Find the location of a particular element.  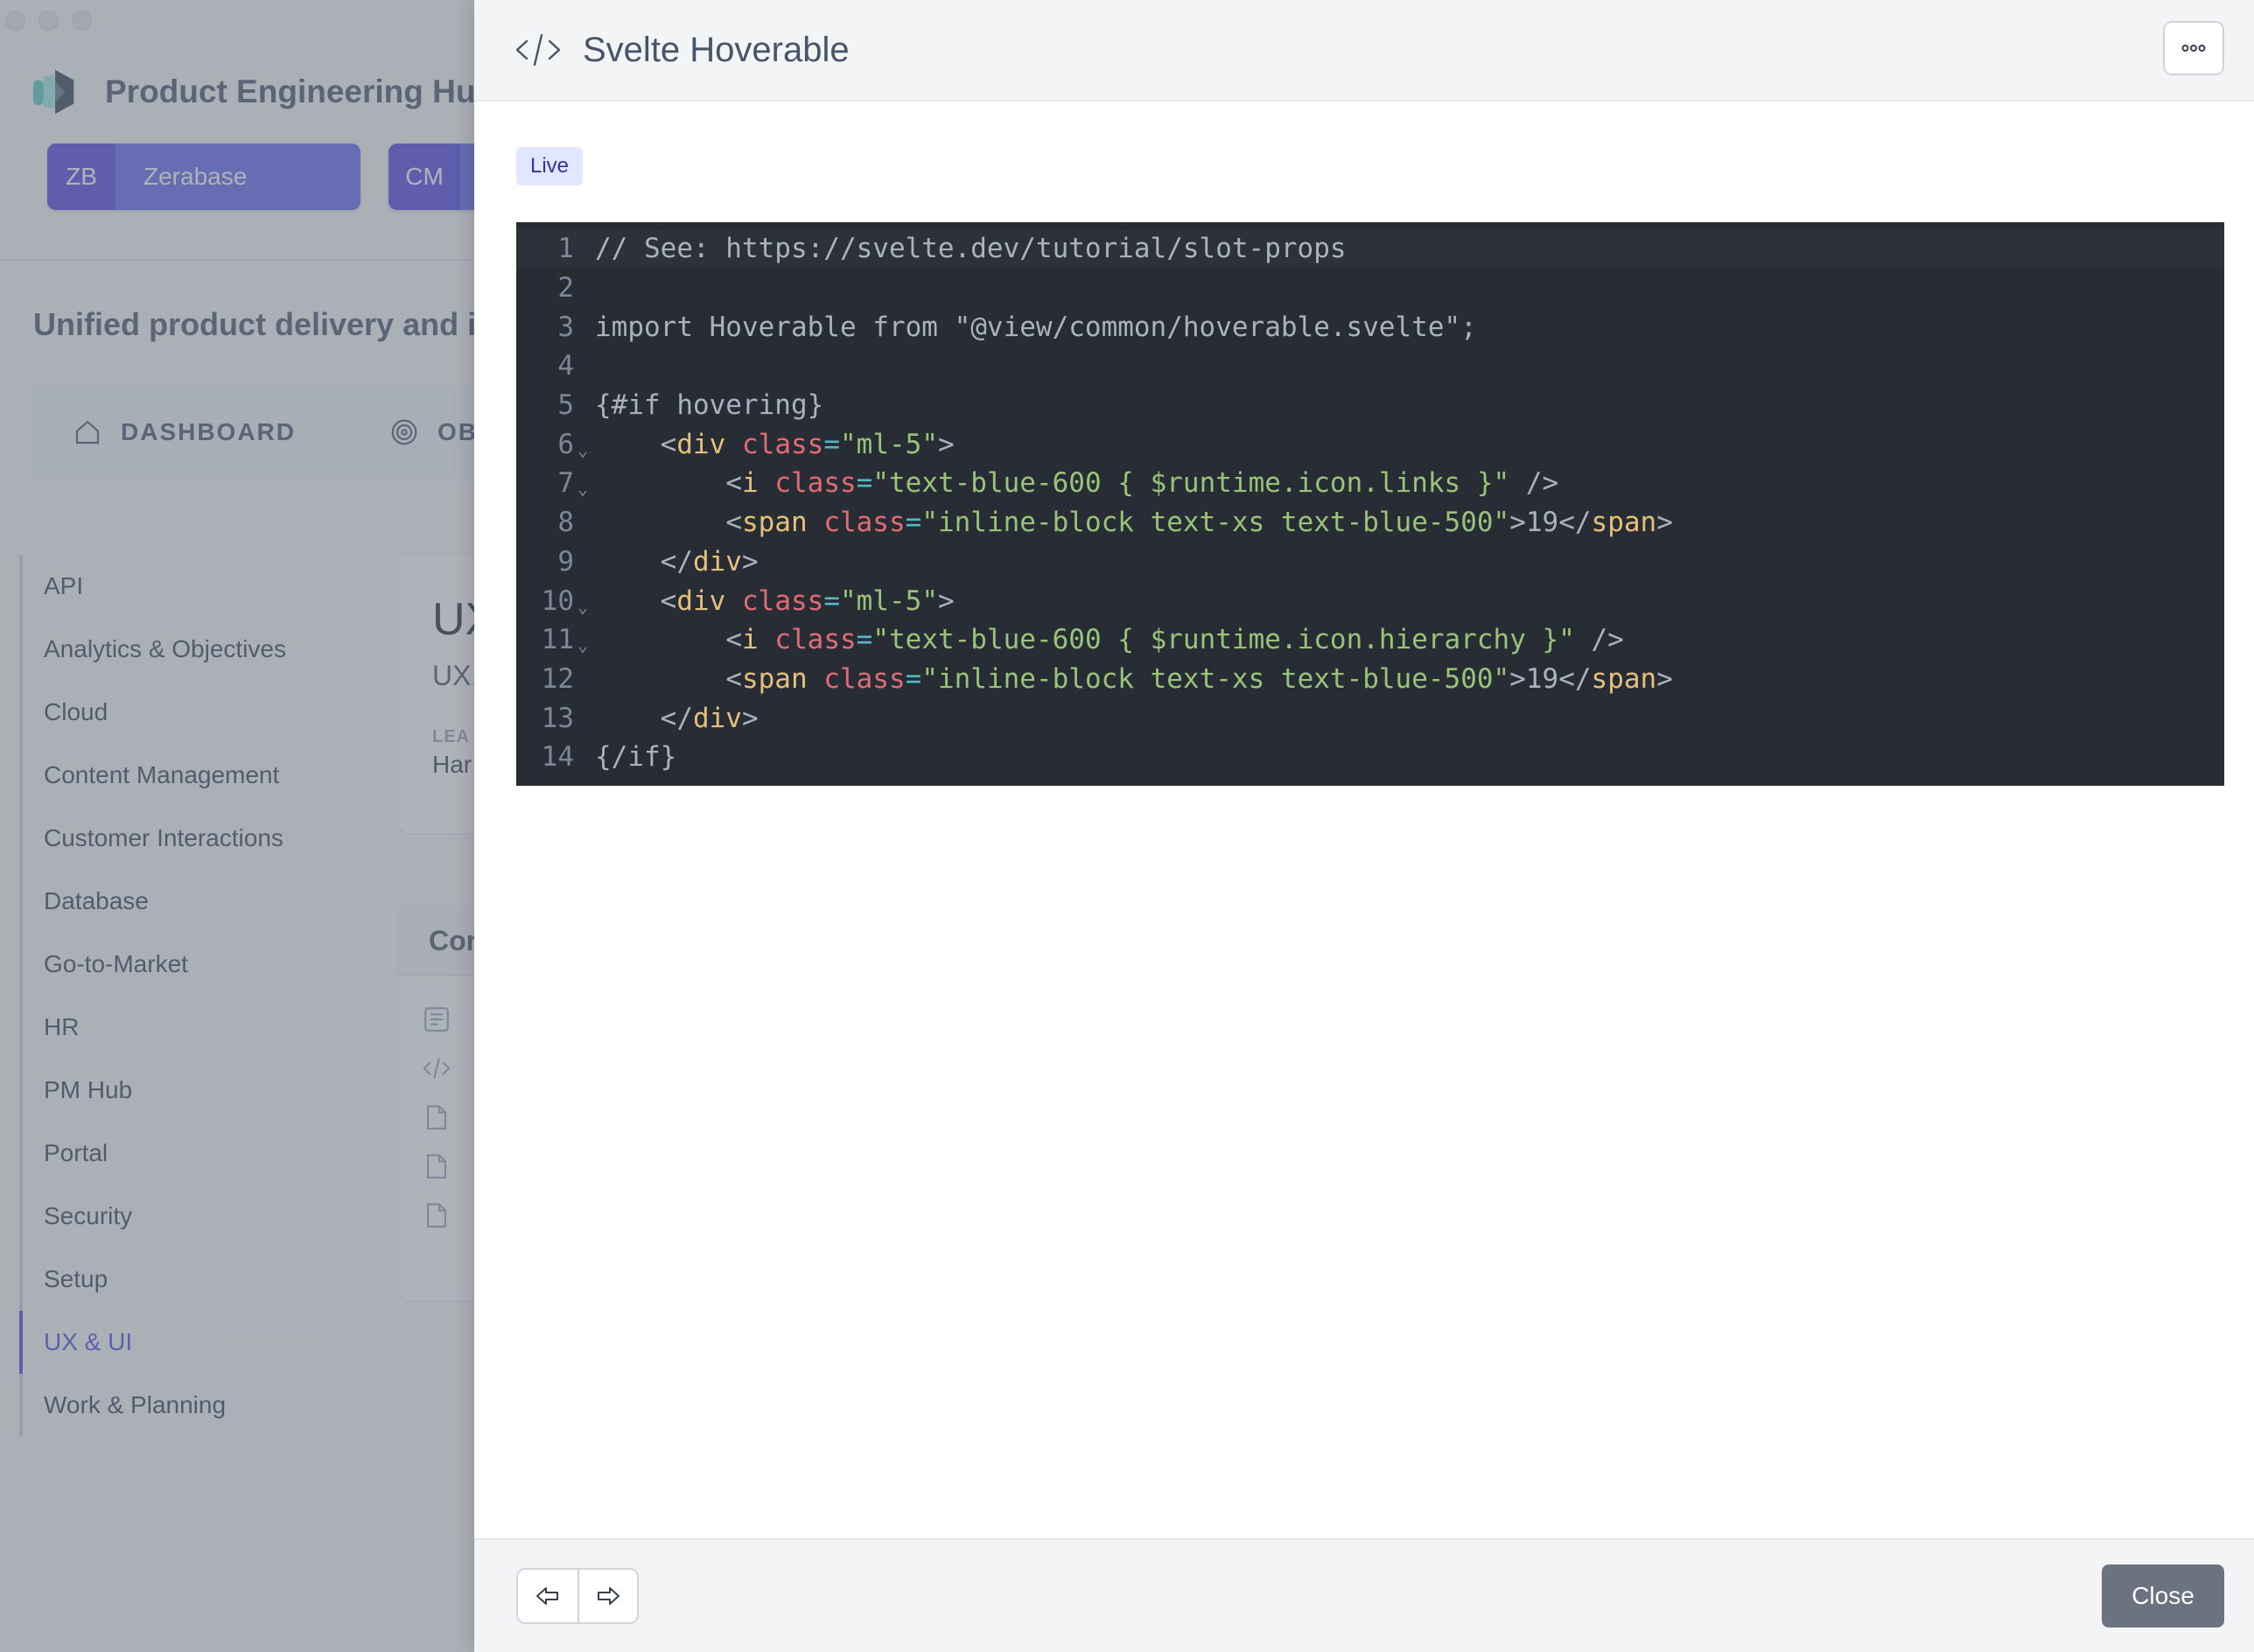

code-line: 4 is located at coordinates (1370, 366).